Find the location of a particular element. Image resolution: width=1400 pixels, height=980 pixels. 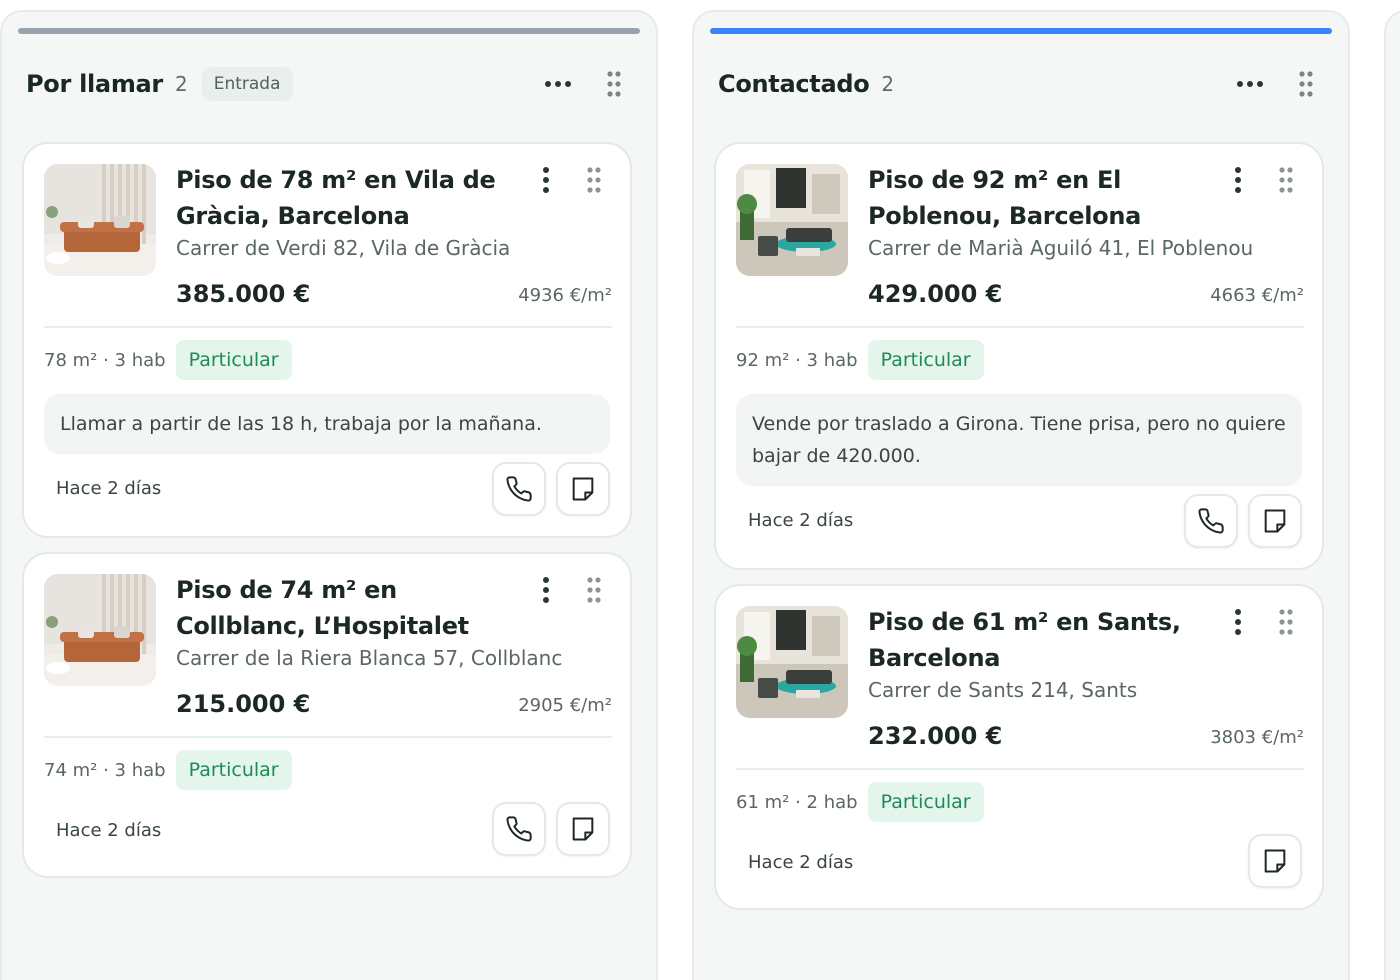

column-header: Por llamar 2 Entrada is located at coordinates (329, 84).